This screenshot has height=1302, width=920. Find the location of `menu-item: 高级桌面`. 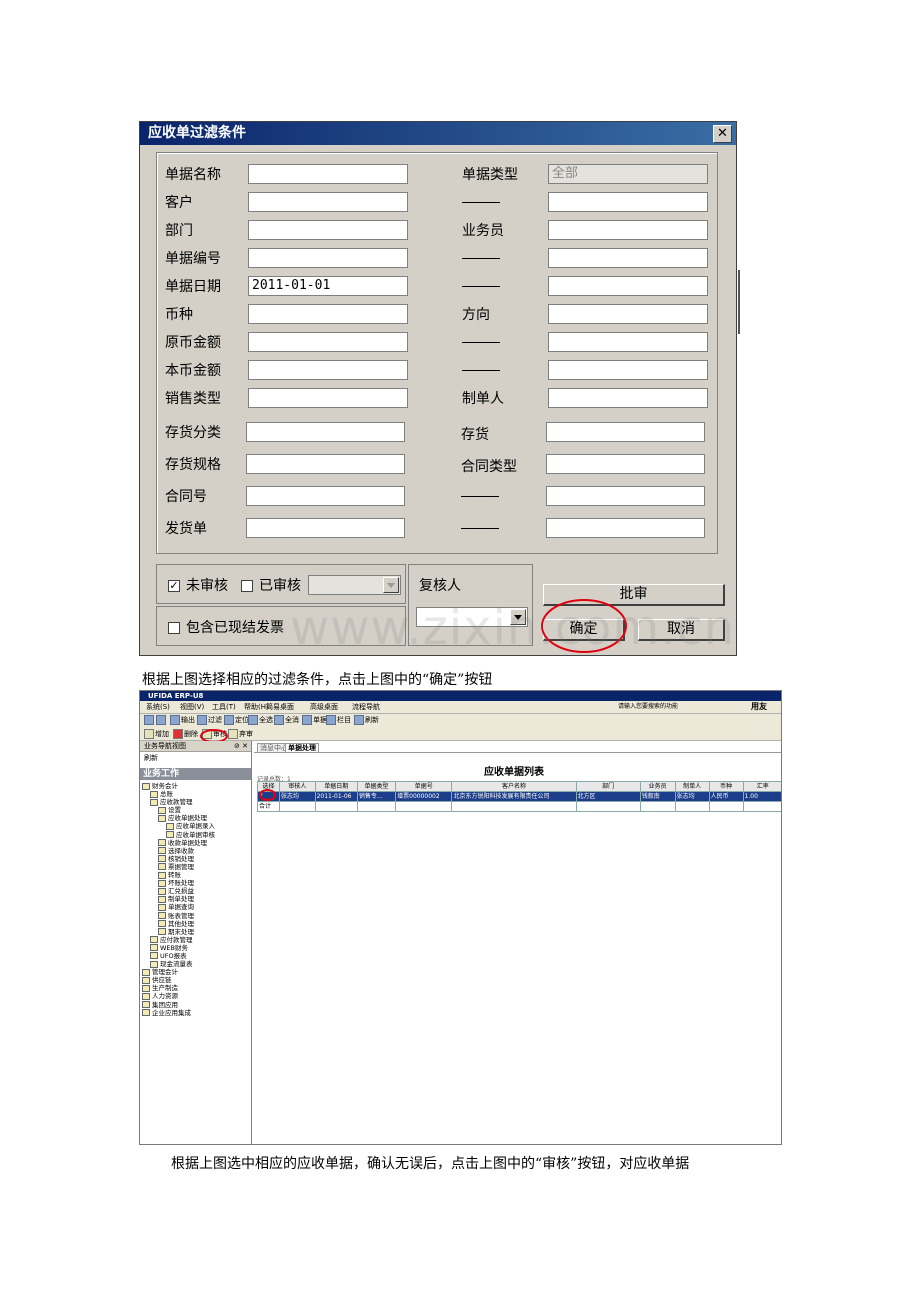

menu-item: 高级桌面 is located at coordinates (324, 707).